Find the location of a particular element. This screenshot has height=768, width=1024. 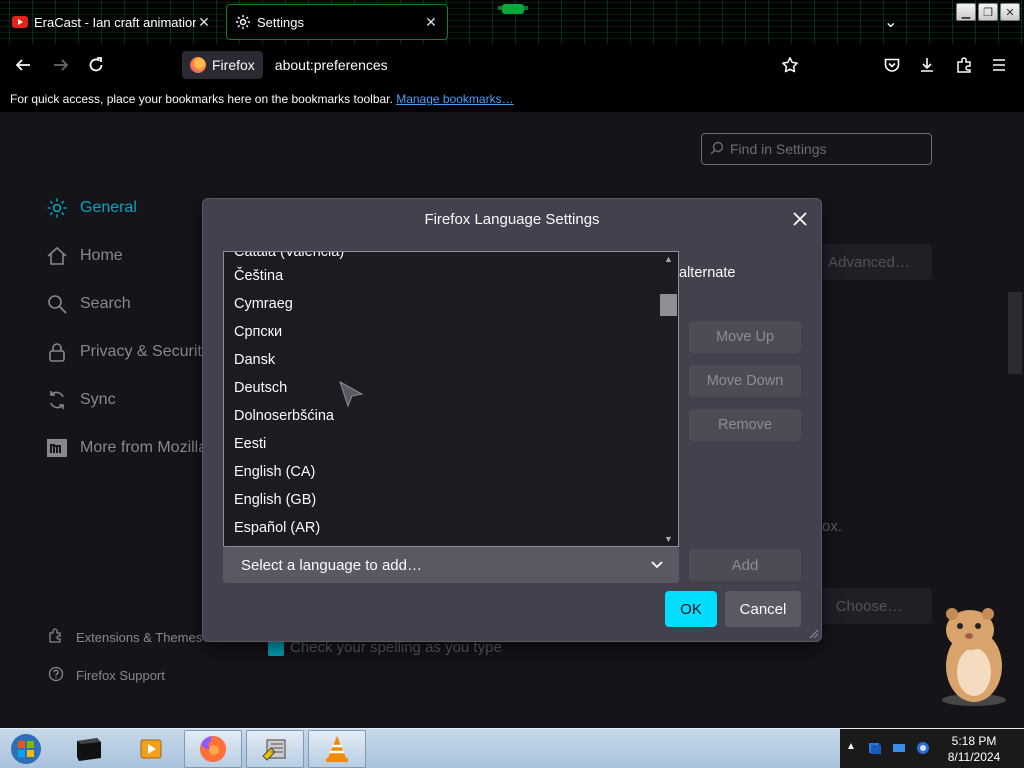

cancel-button: Cancel is located at coordinates (763, 609).